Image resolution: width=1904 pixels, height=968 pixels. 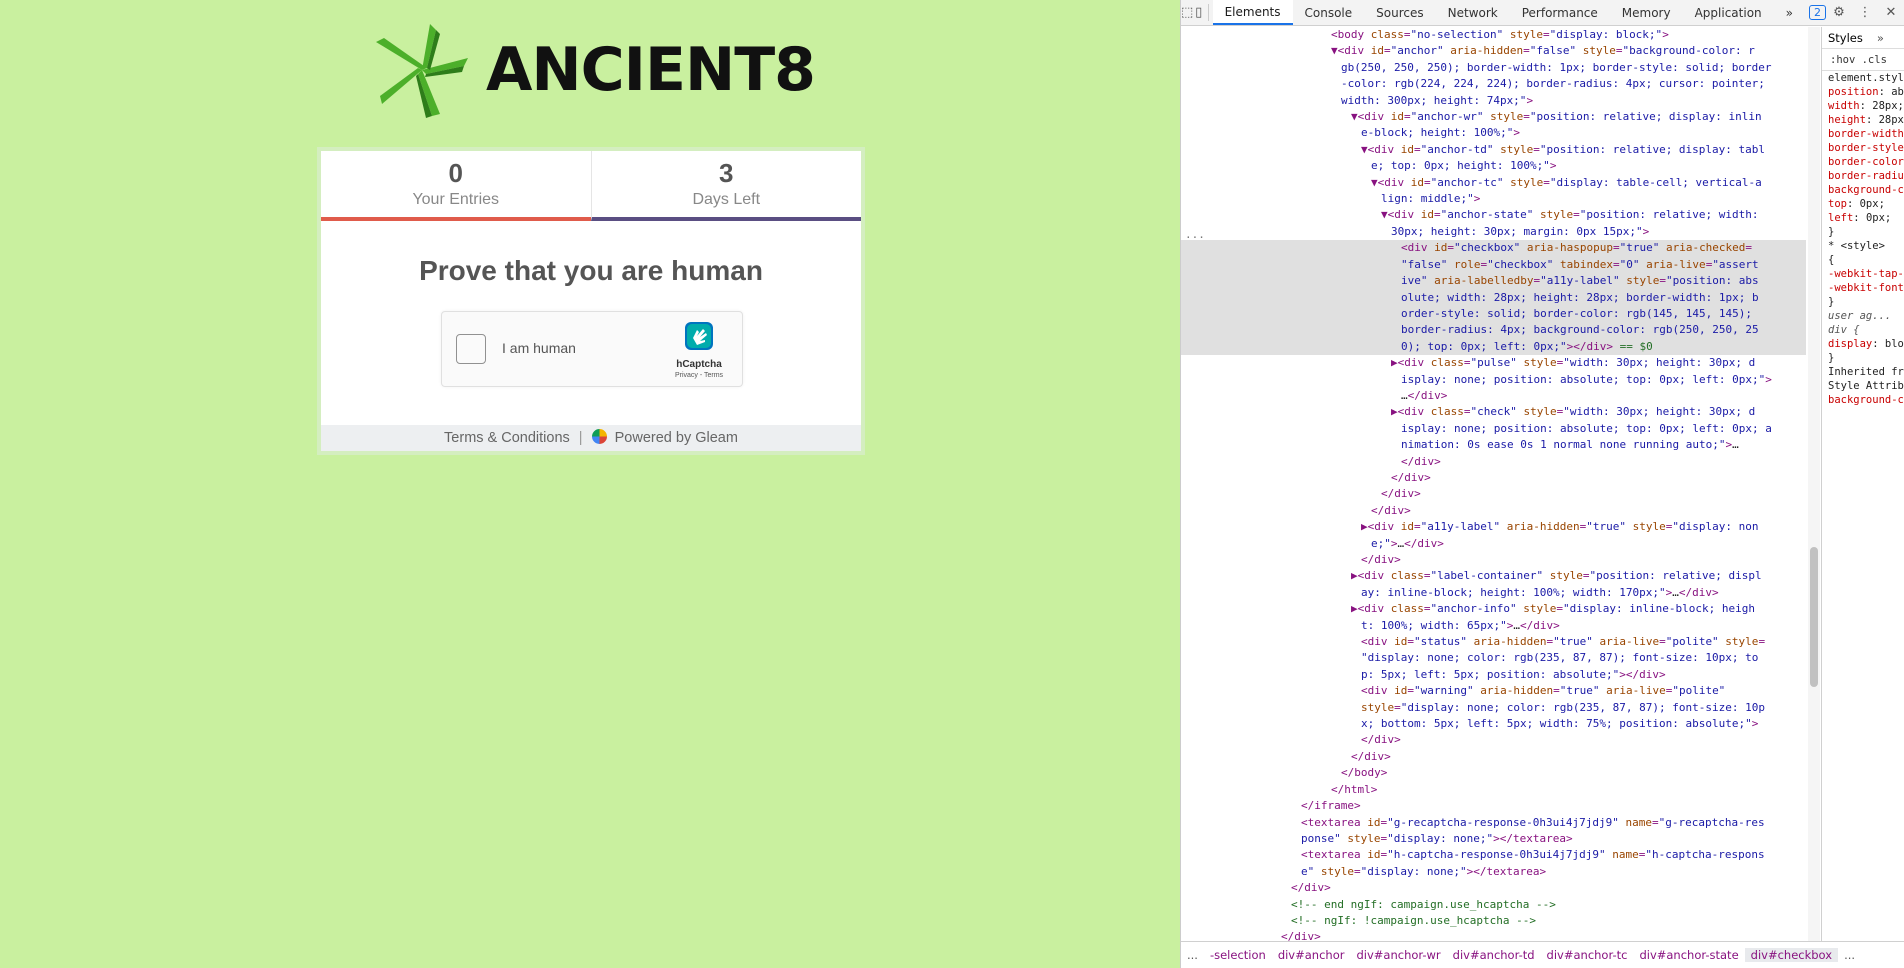 What do you see at coordinates (1845, 38) in the screenshot?
I see `styles-tab: Styles` at bounding box center [1845, 38].